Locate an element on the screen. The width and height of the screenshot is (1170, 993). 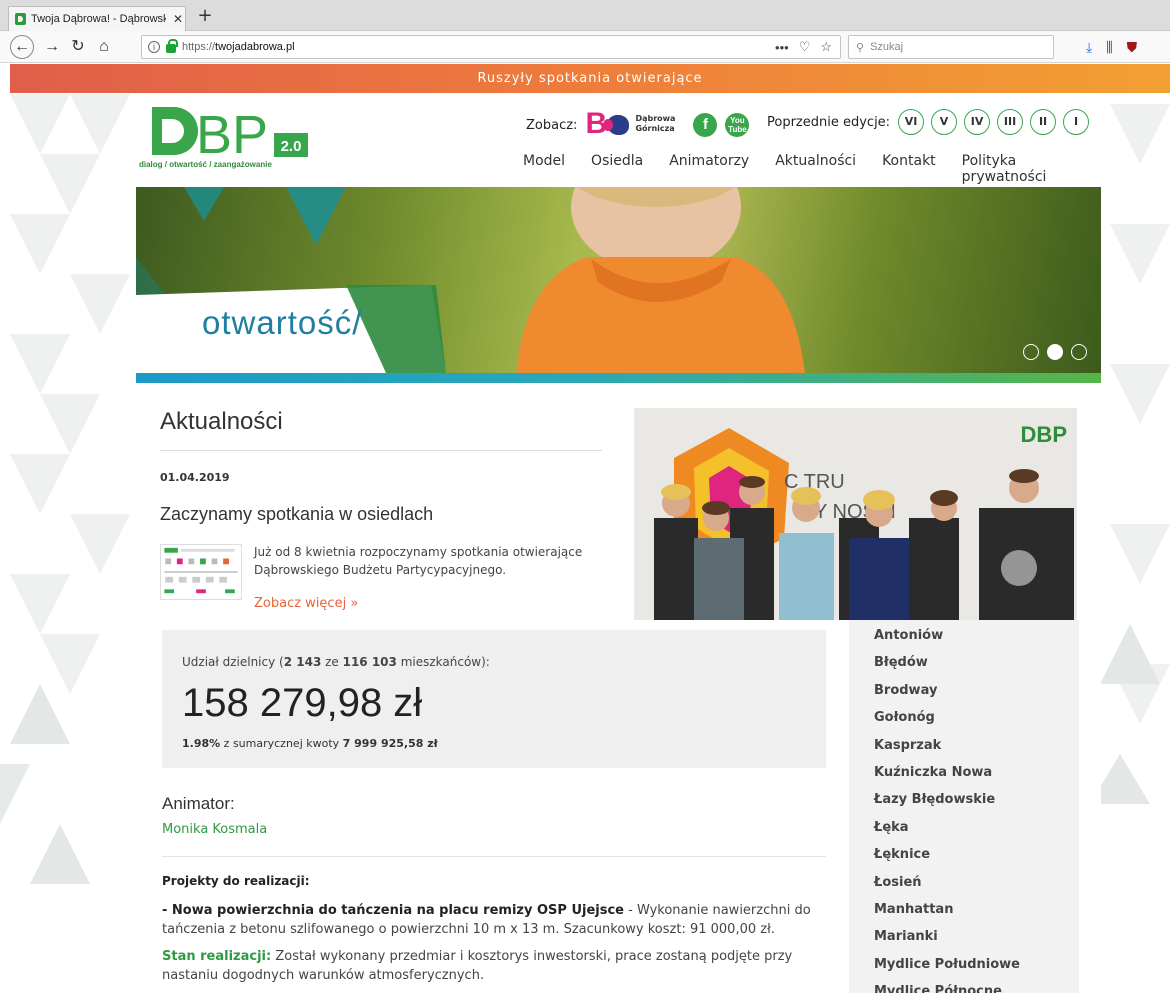
url-host: twojadabrowa.pl is located at coordinates (255, 47).